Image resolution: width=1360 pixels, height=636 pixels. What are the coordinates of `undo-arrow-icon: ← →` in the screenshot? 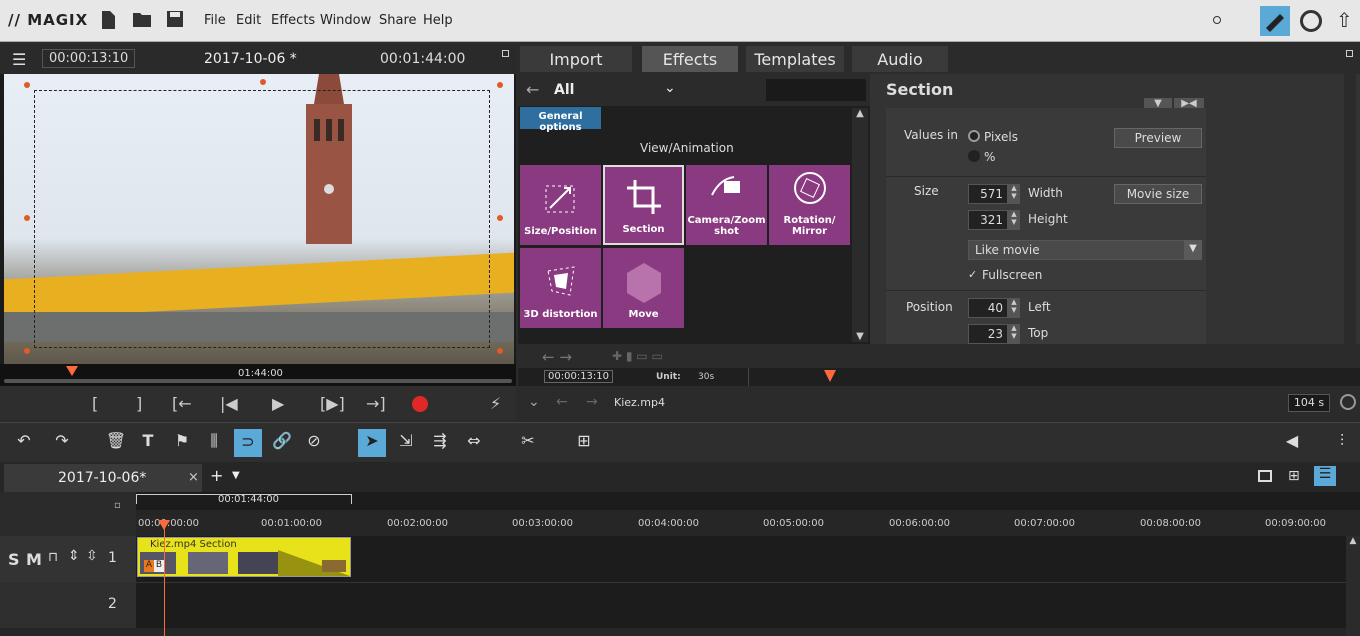 It's located at (557, 357).